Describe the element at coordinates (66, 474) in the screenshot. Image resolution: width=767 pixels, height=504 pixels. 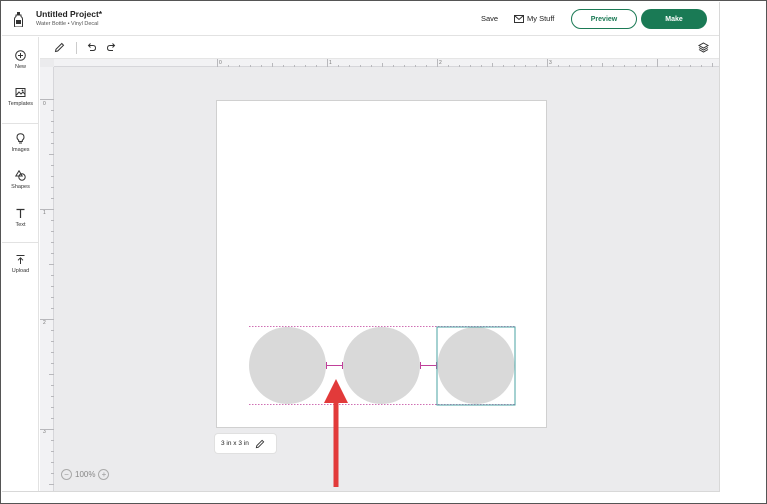
I see `zoom-out-button: −` at that location.